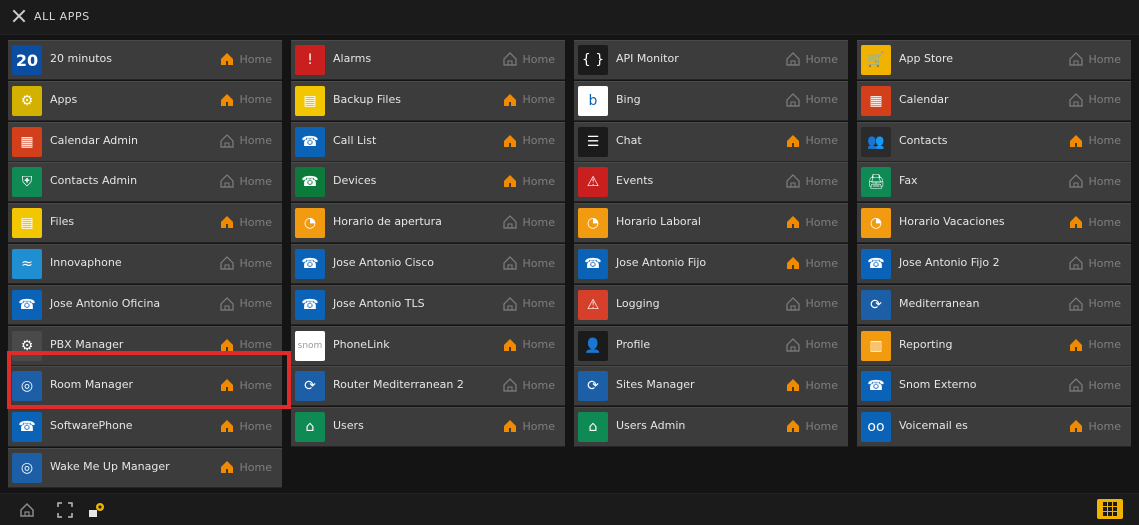 The image size is (1139, 525). What do you see at coordinates (711, 386) in the screenshot?
I see `app-tile: ⟳ Sites Manager Home` at bounding box center [711, 386].